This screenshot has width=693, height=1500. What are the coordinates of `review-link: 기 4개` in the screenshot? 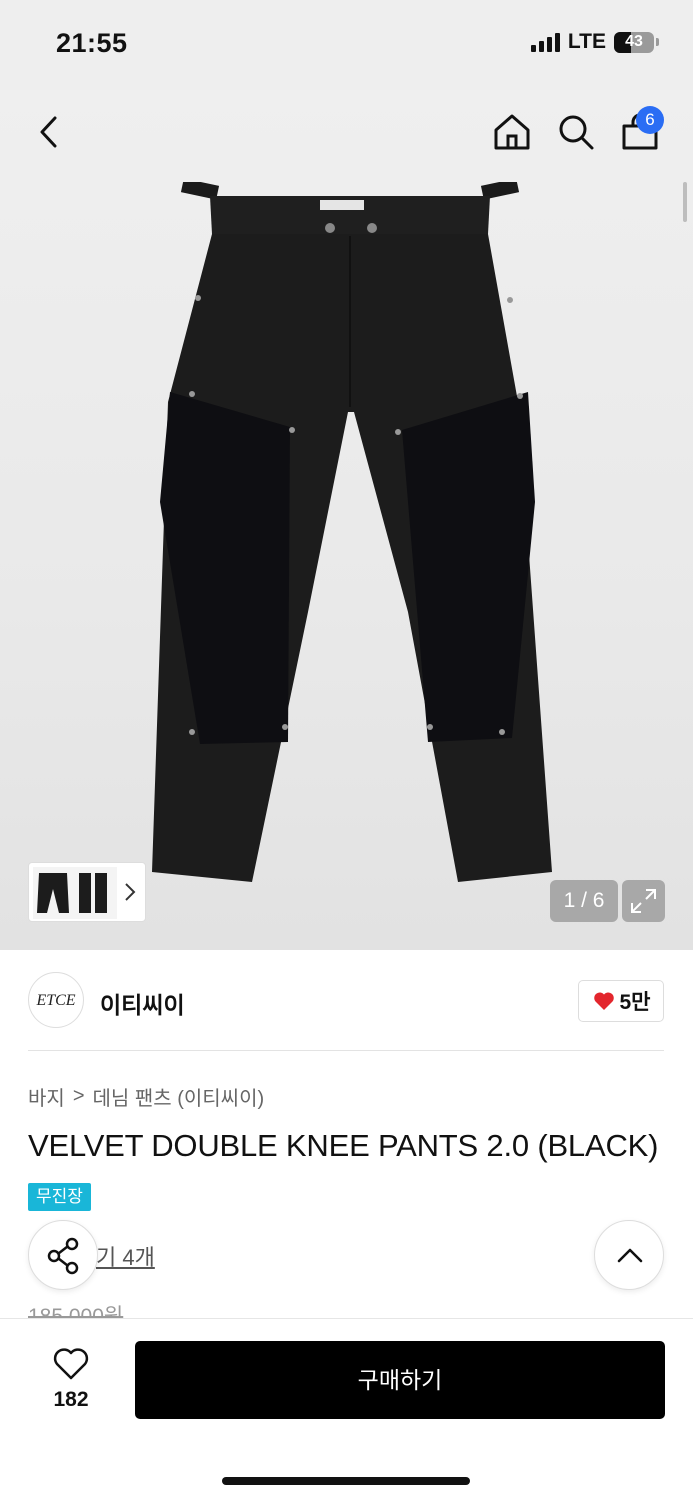 It's located at (125, 1256).